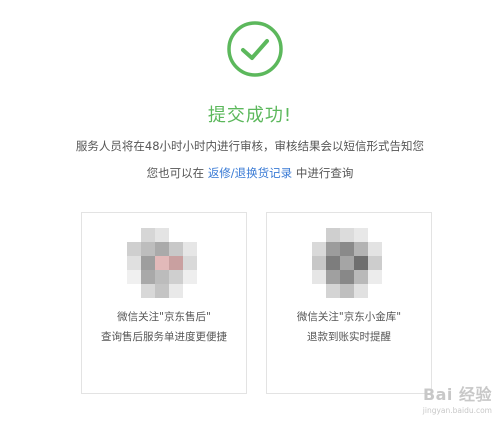 The image size is (500, 421). What do you see at coordinates (250, 146) in the screenshot?
I see `review-message: 服务人员将在48小时小时内进行审核，审核结果会以短信形式告知您` at bounding box center [250, 146].